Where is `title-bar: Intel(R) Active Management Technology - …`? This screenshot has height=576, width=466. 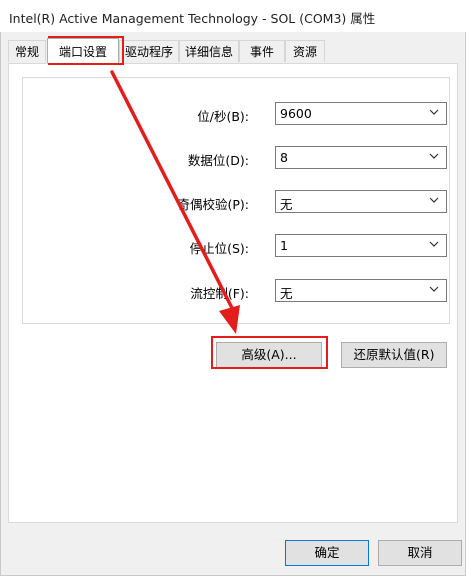
title-bar: Intel(R) Active Management Technology - … is located at coordinates (233, 16).